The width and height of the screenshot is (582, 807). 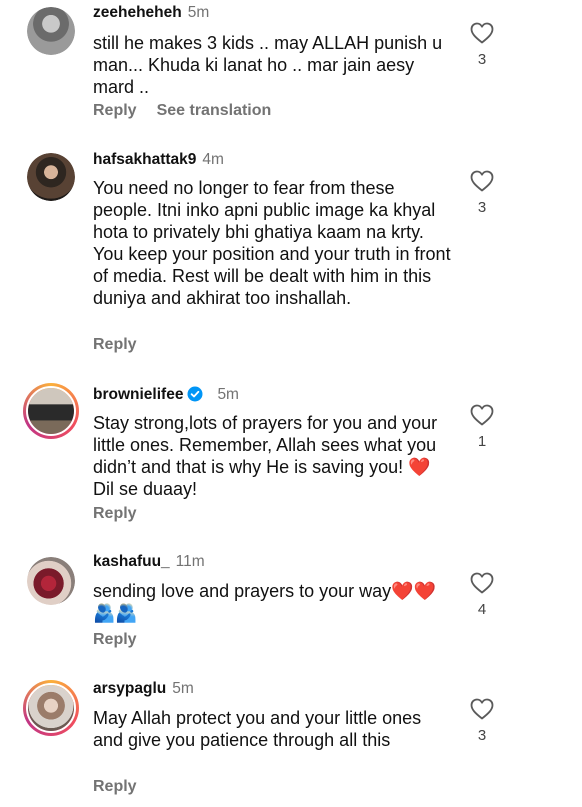 I want to click on comment-username: arsypaglu, so click(x=129, y=688).